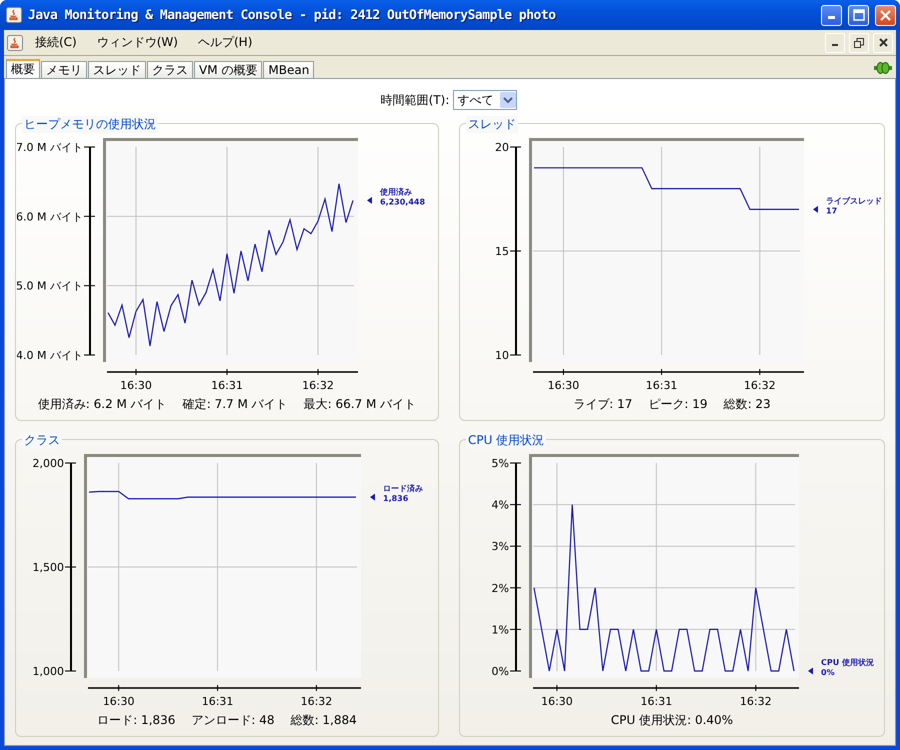 Image resolution: width=900 pixels, height=750 pixels. Describe the element at coordinates (360, 404) in the screenshot. I see `summary-text: 最大: 66.7 M バイト` at that location.